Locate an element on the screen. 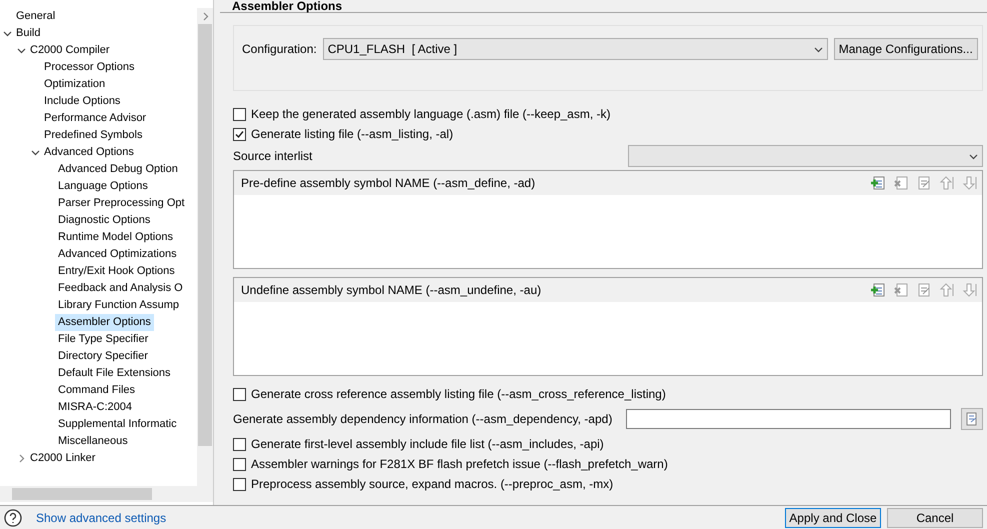 This screenshot has width=987, height=529. checkmark-icon is located at coordinates (239, 134).